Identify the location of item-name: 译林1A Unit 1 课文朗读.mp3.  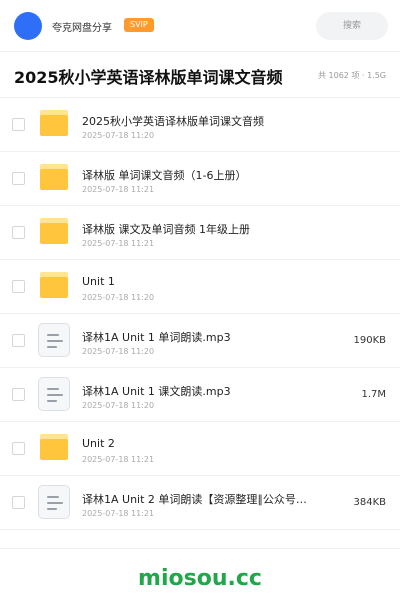
(156, 391).